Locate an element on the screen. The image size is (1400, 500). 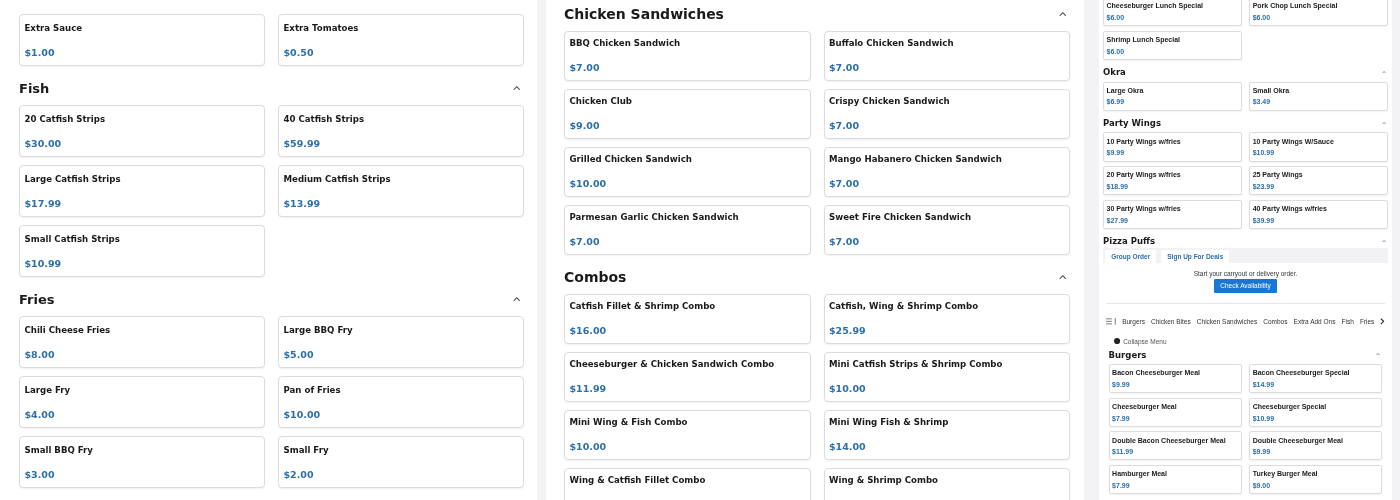
menu-item-card: Catfish, Wing & Shrimp Combo $25.99 is located at coordinates (946, 319).